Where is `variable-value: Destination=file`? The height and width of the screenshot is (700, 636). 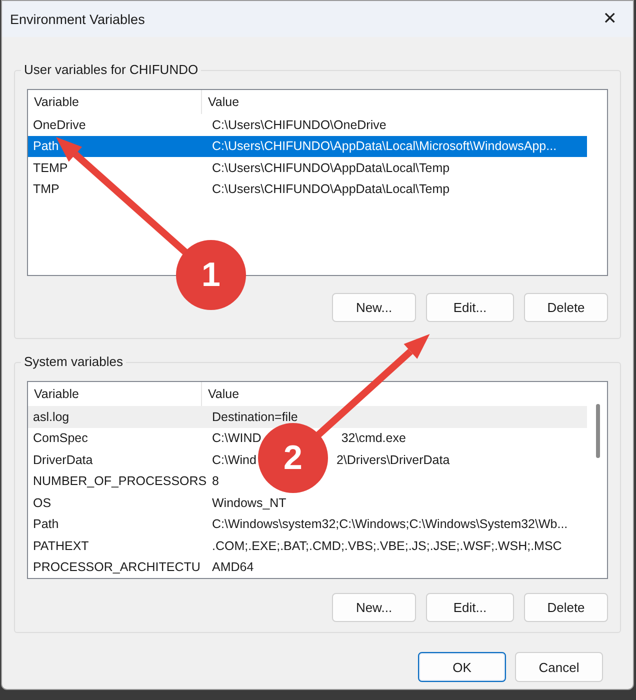
variable-value: Destination=file is located at coordinates (254, 417).